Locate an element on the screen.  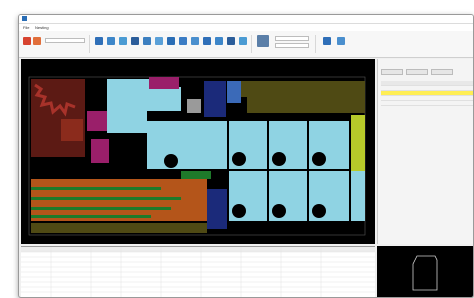
part-maroon-small is located at coordinates (72, 130).